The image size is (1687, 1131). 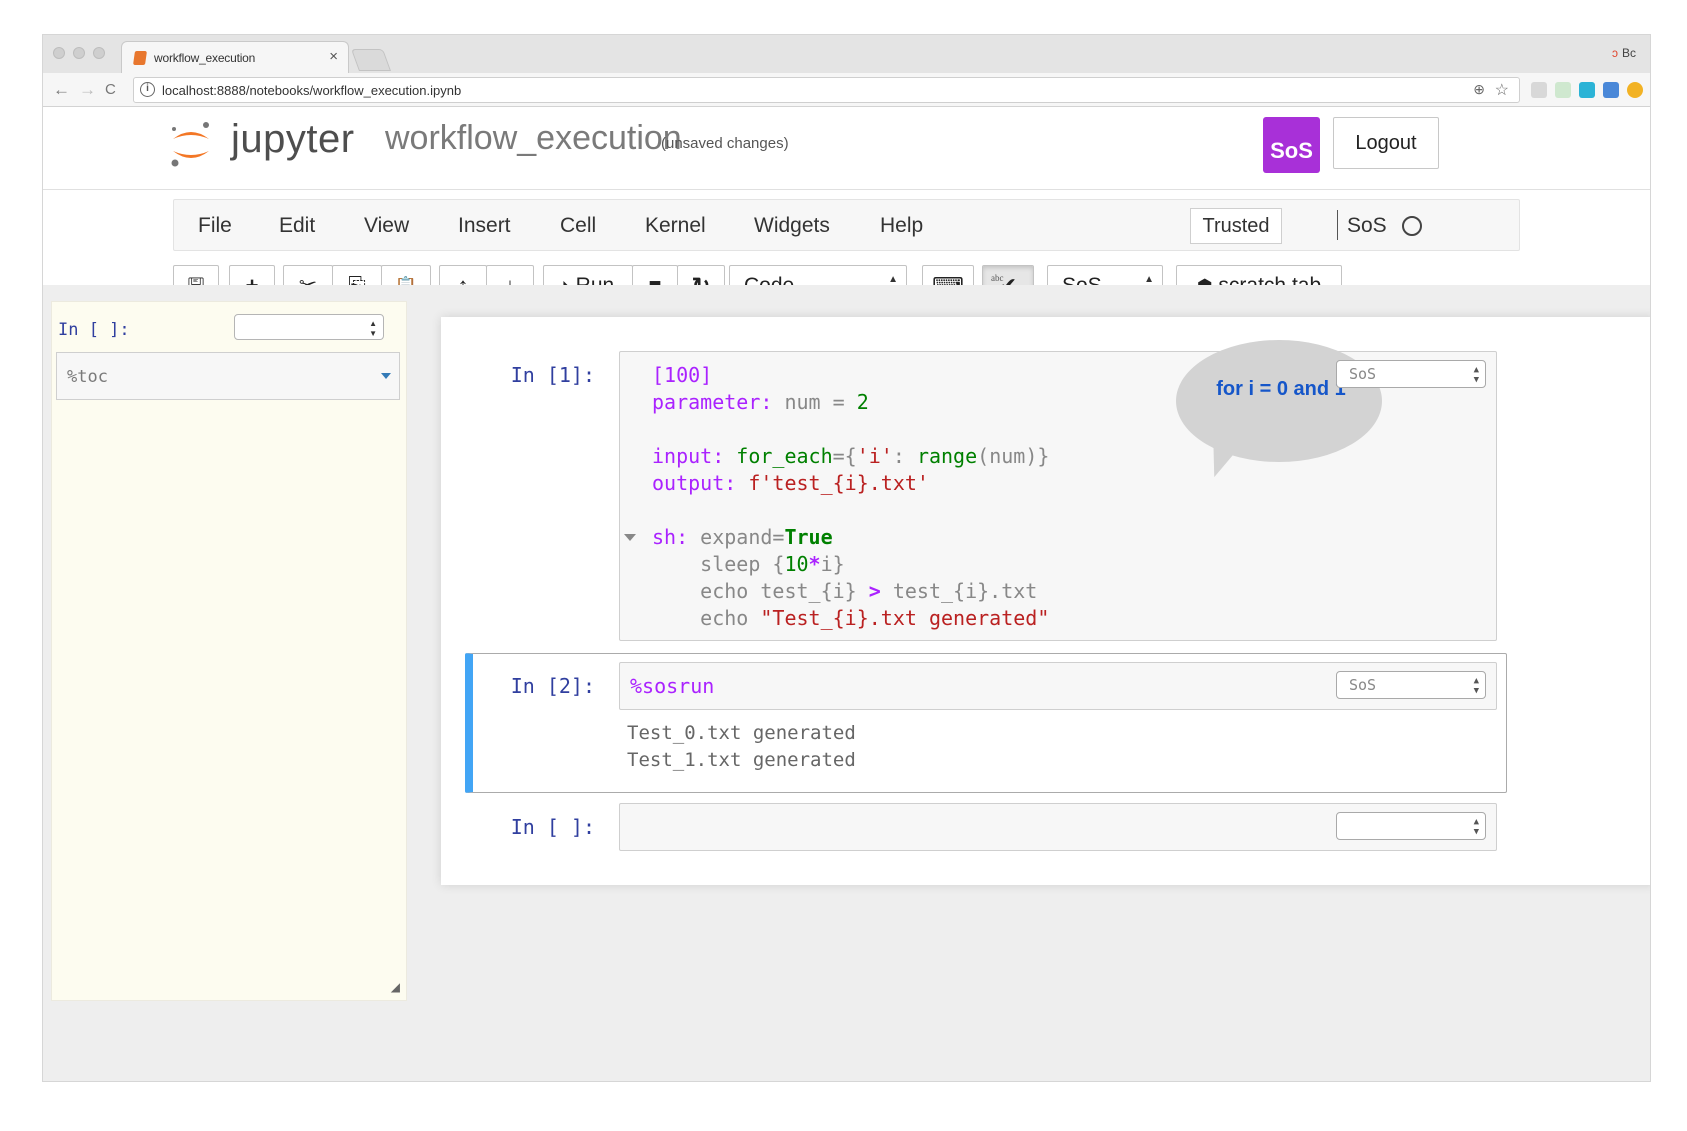 I want to click on cell-2-prompt: In [2]:, so click(x=552, y=686).